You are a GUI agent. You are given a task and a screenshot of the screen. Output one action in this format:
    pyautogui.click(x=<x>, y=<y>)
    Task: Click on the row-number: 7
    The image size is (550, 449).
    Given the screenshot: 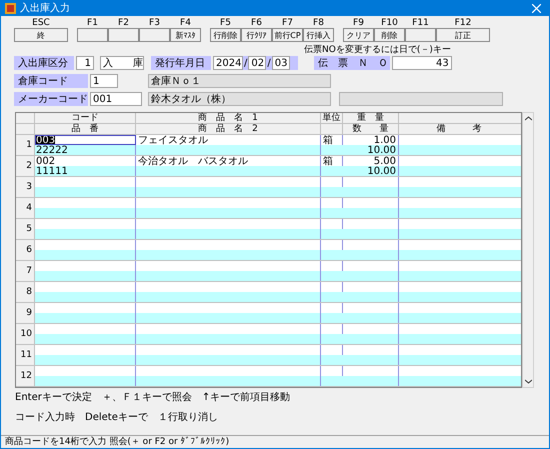 What is the action you would take?
    pyautogui.click(x=29, y=271)
    